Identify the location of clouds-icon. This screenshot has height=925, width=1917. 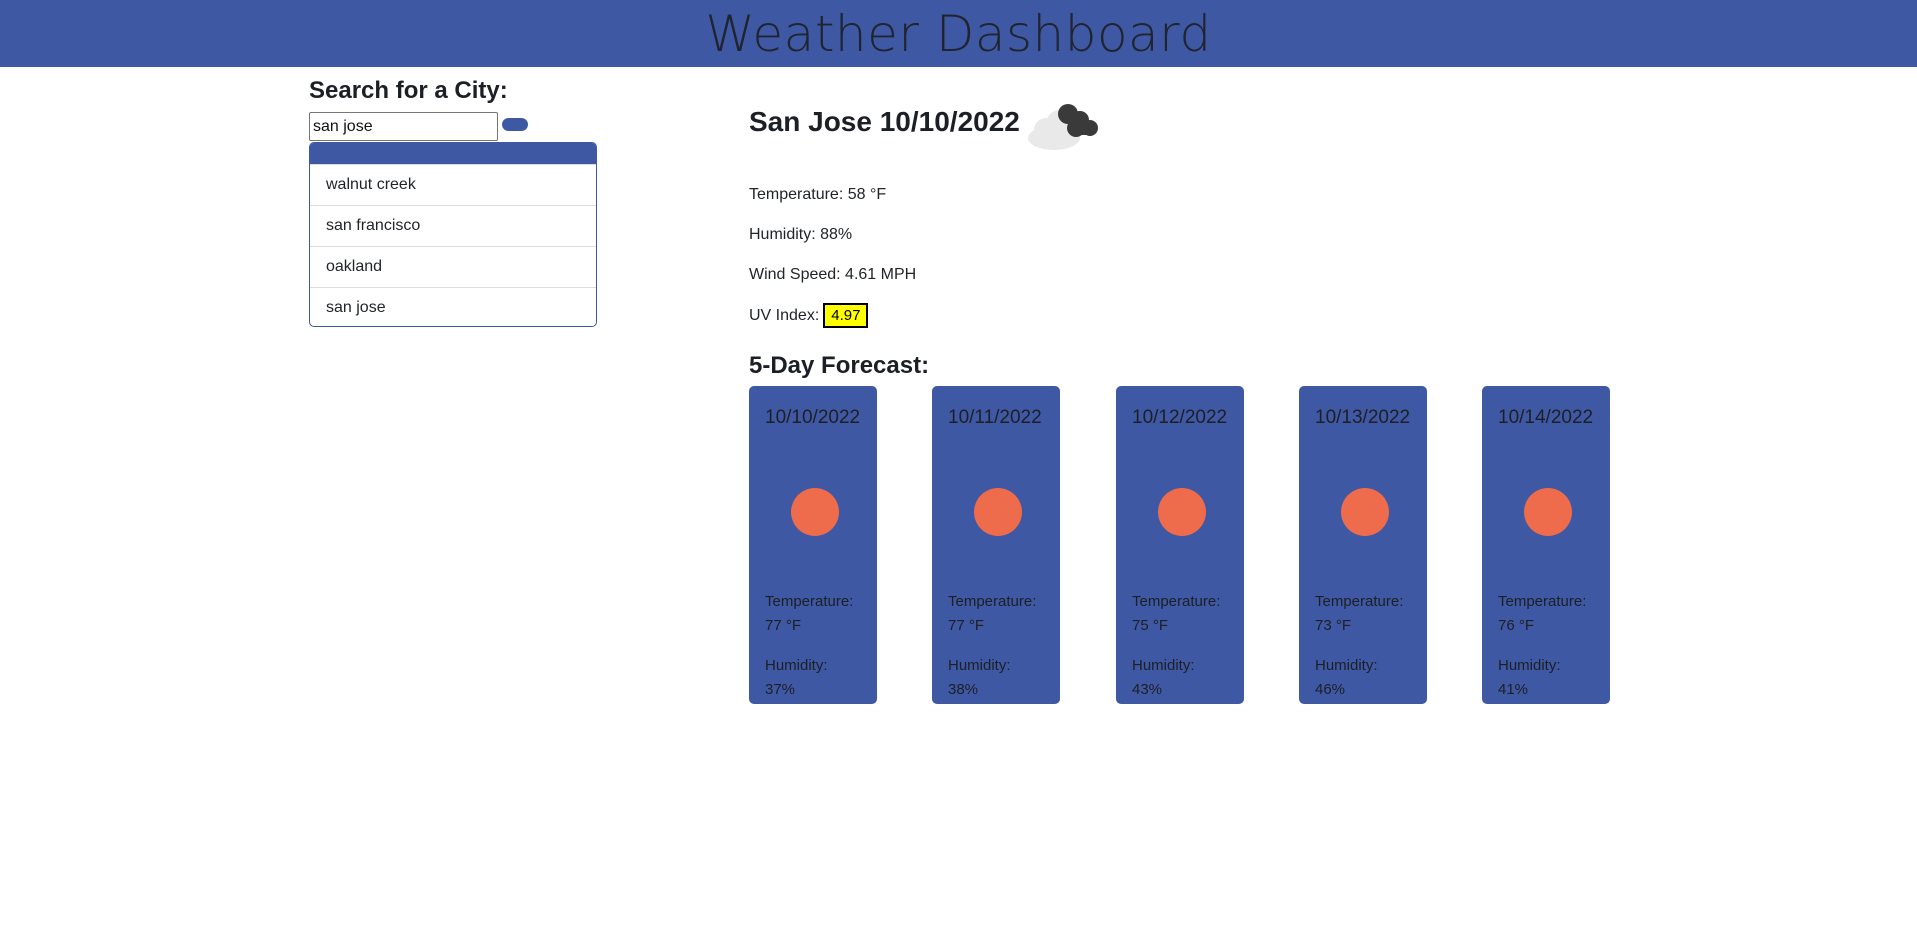
(1063, 127).